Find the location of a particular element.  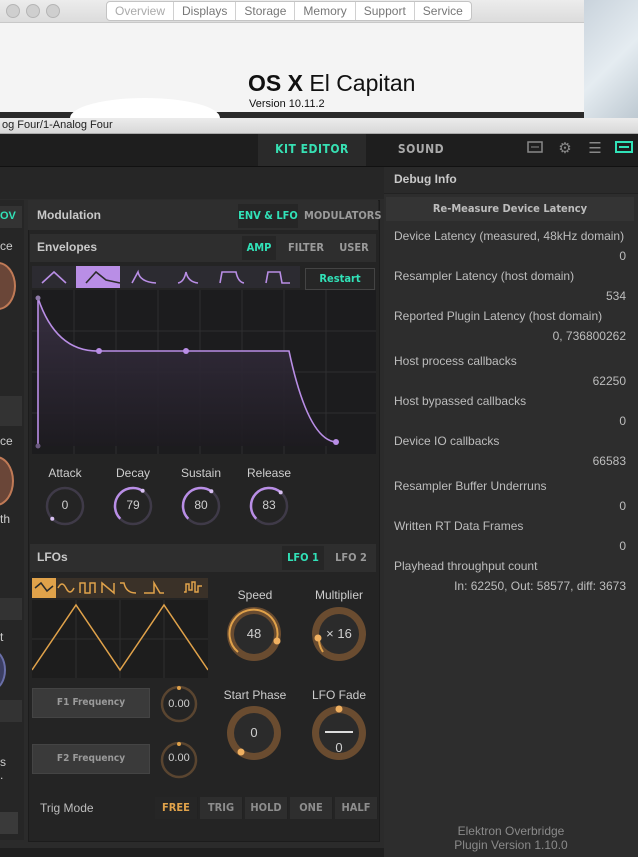

tab-modulators: MODULATORS is located at coordinates (343, 216).